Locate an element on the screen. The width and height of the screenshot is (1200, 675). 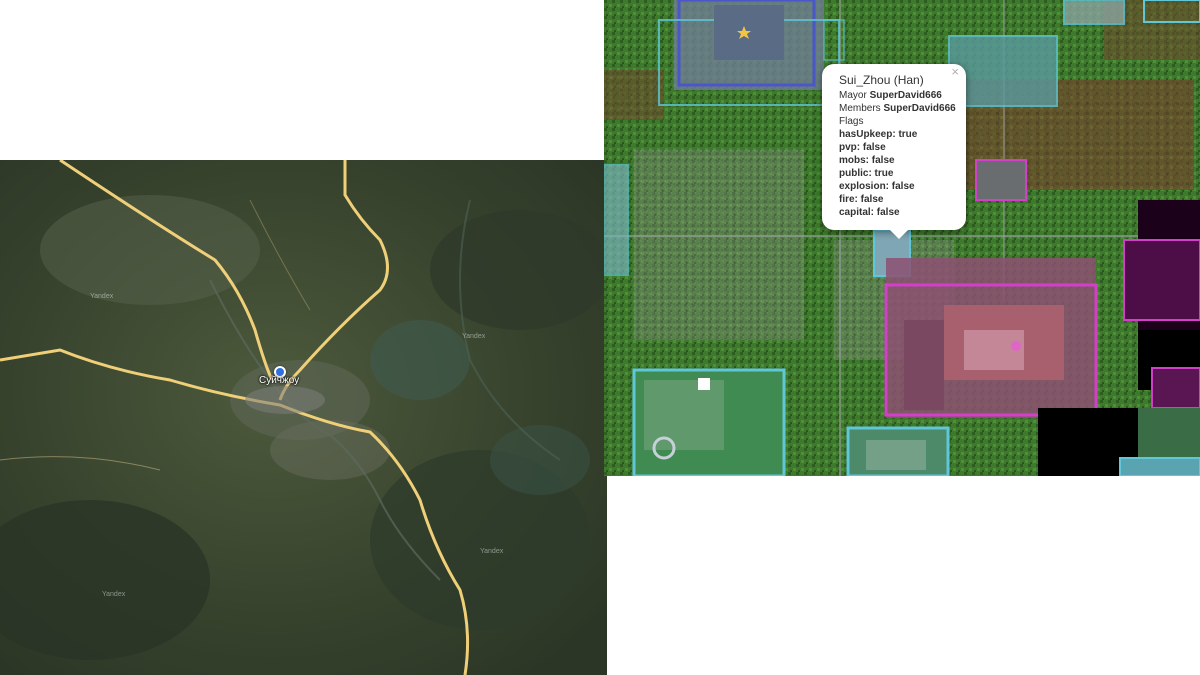
flag-item: pvp: false is located at coordinates (862, 147).